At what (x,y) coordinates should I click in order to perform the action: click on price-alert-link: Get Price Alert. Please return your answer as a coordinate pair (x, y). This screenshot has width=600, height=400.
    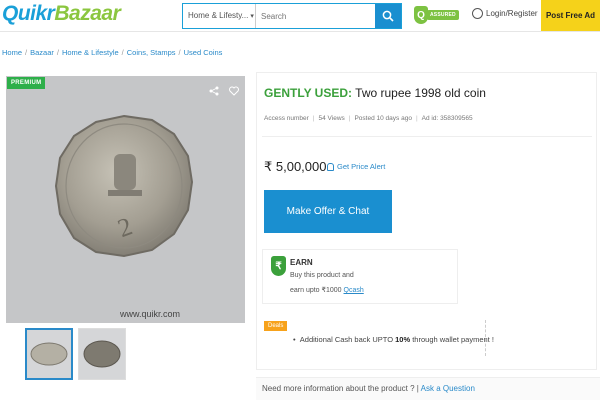
    Looking at the image, I should click on (356, 166).